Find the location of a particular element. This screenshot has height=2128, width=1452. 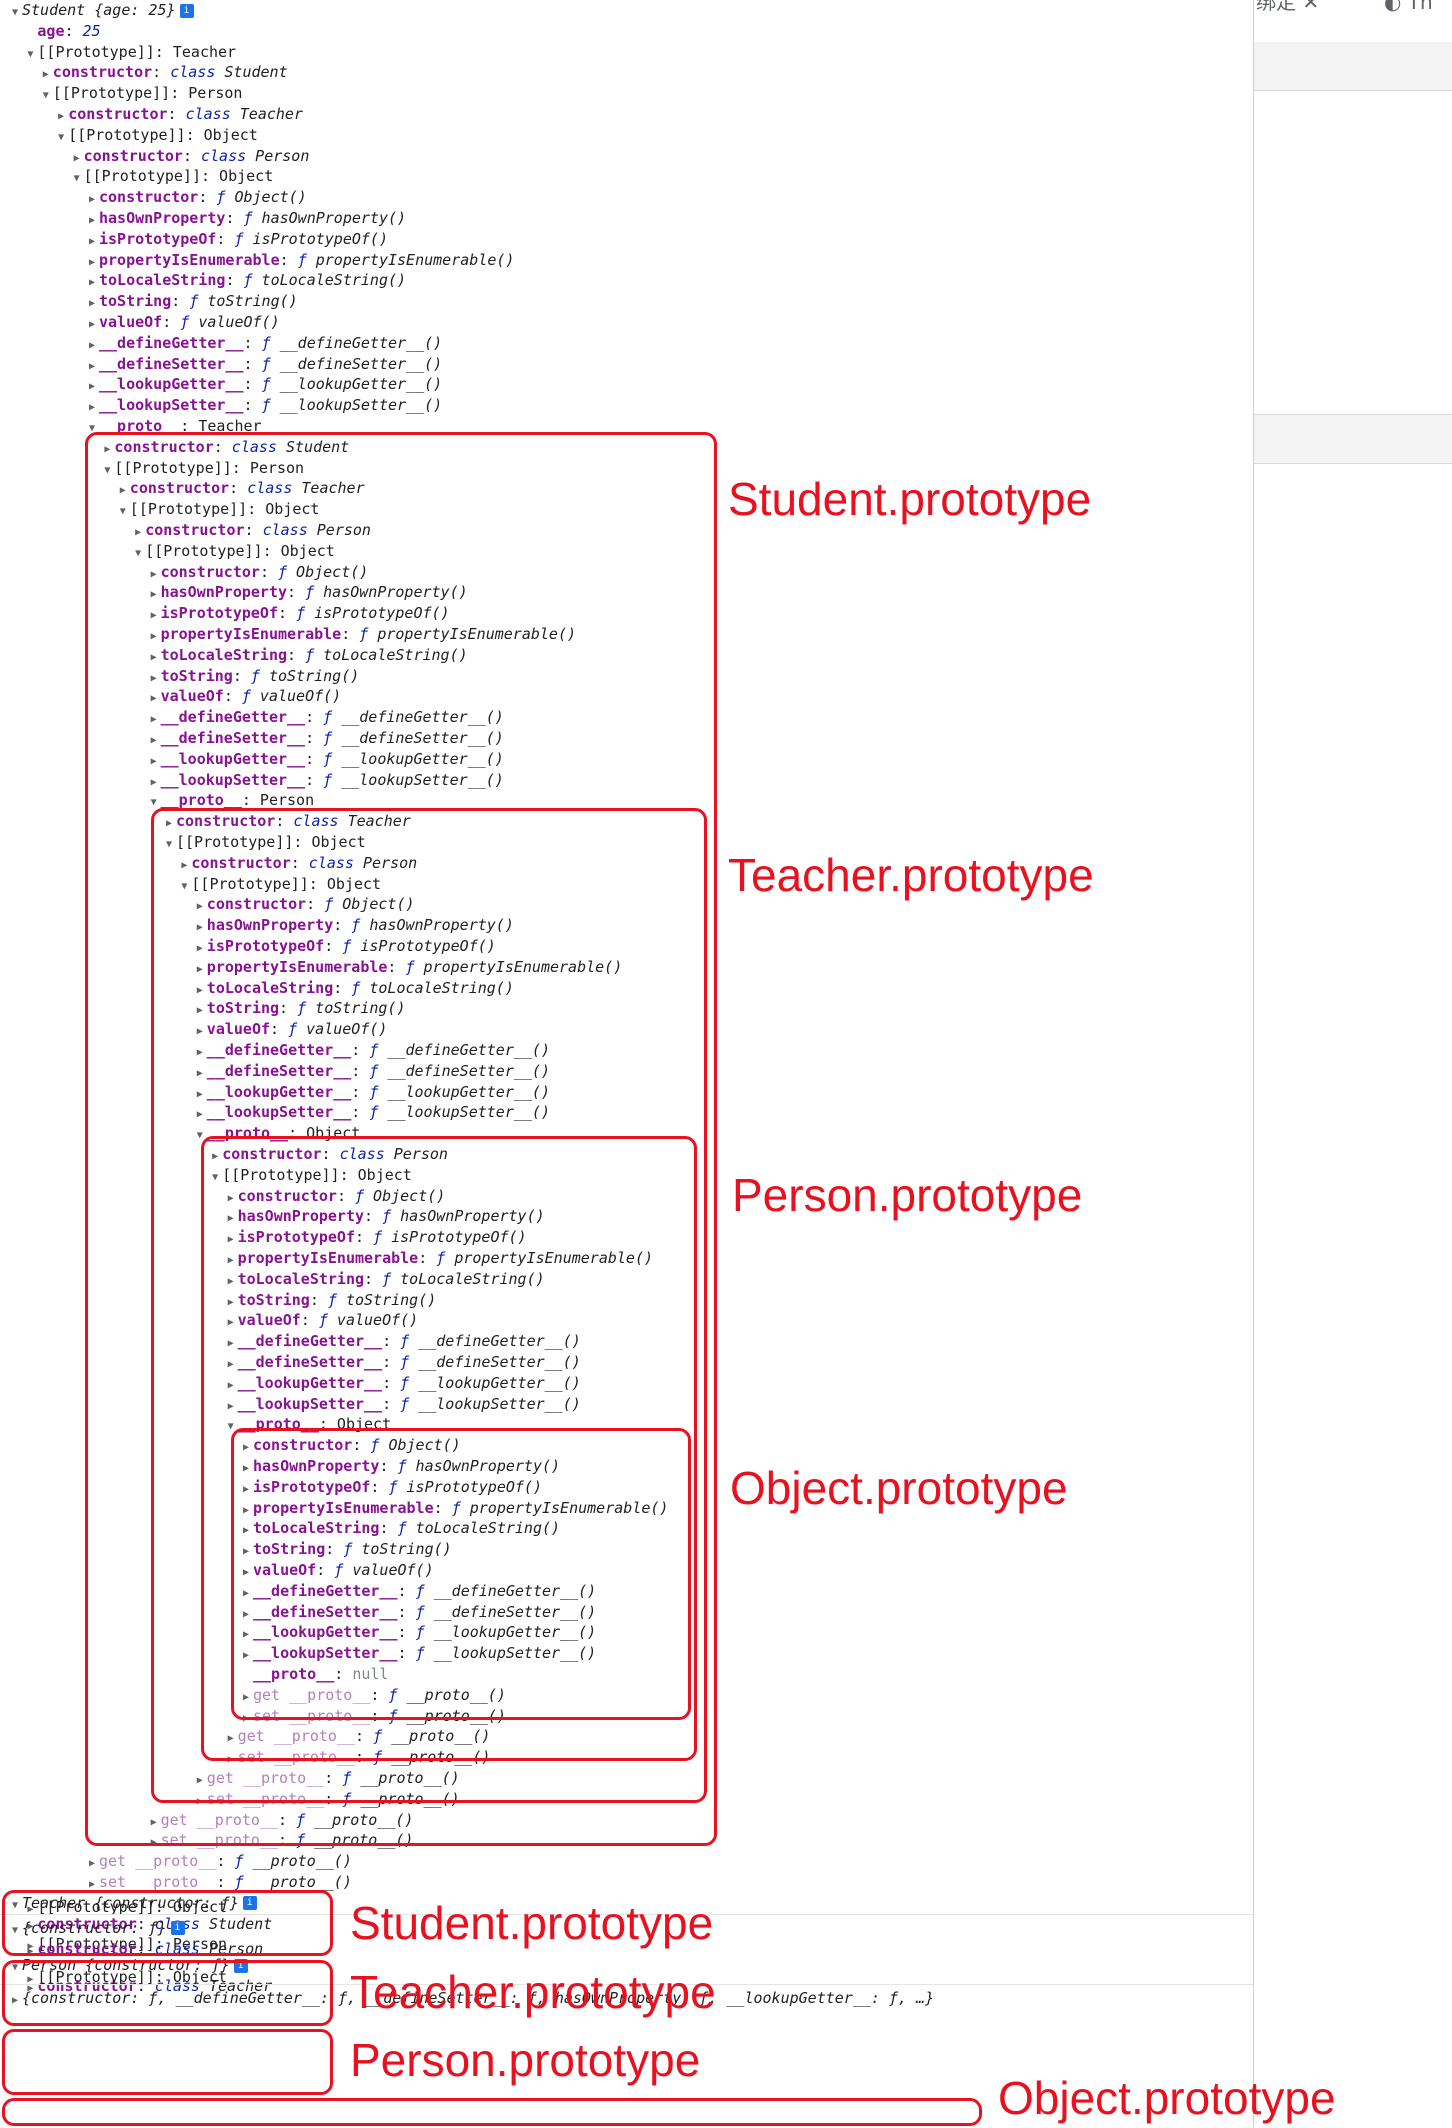

property-key: __defineGetter__ is located at coordinates (171, 342).